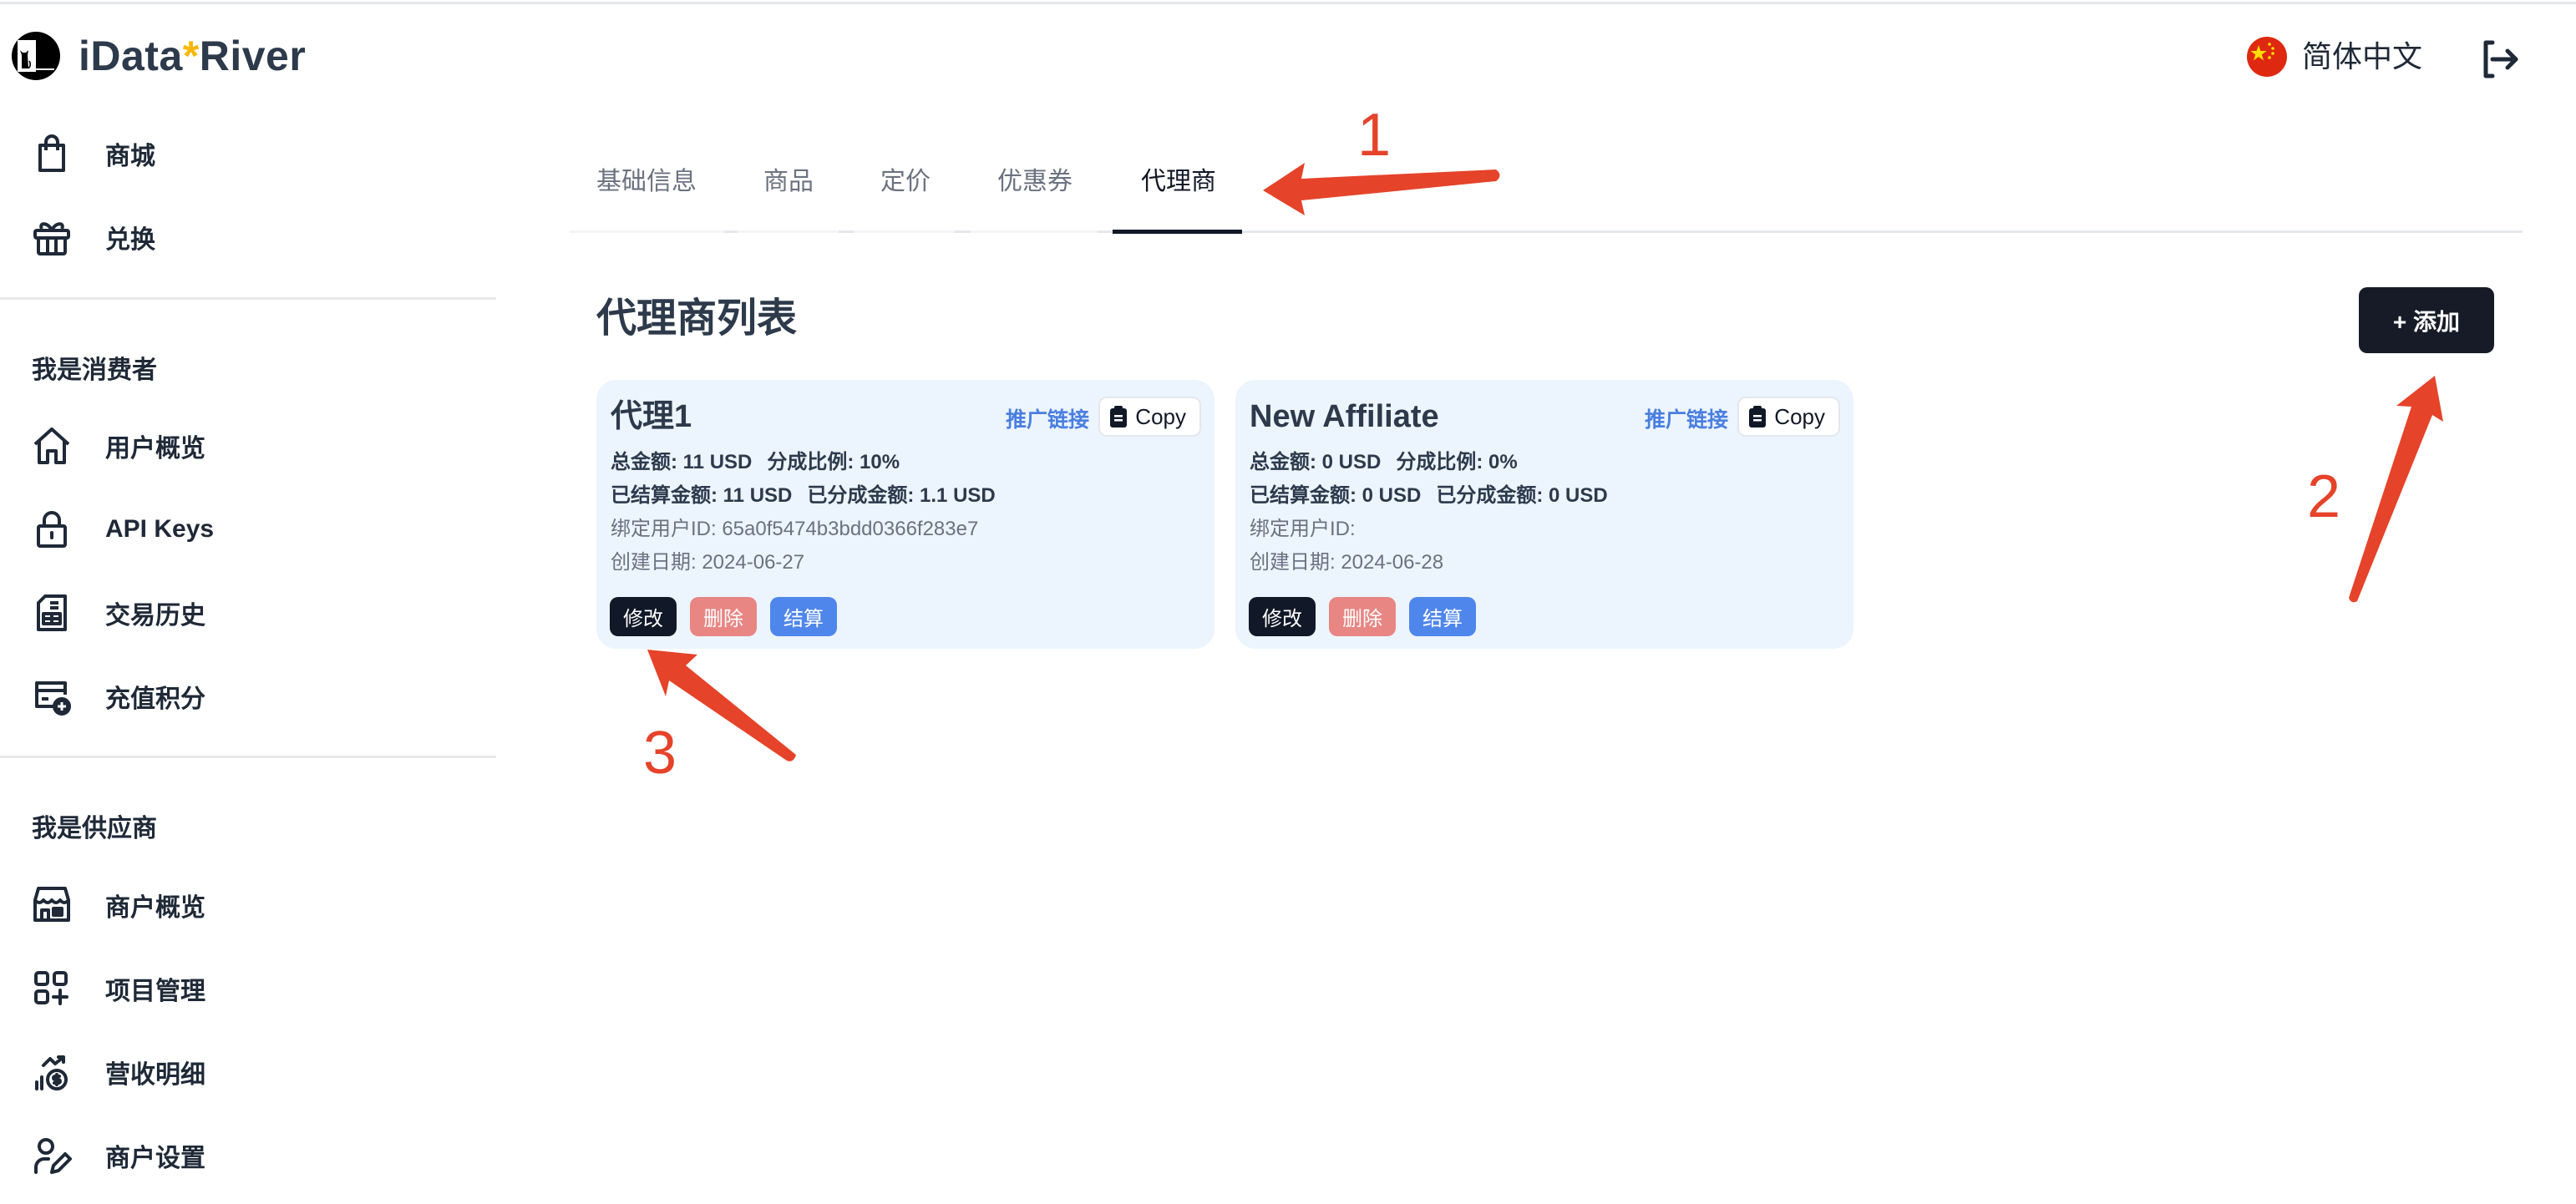  What do you see at coordinates (2267, 57) in the screenshot?
I see `china-flag-icon` at bounding box center [2267, 57].